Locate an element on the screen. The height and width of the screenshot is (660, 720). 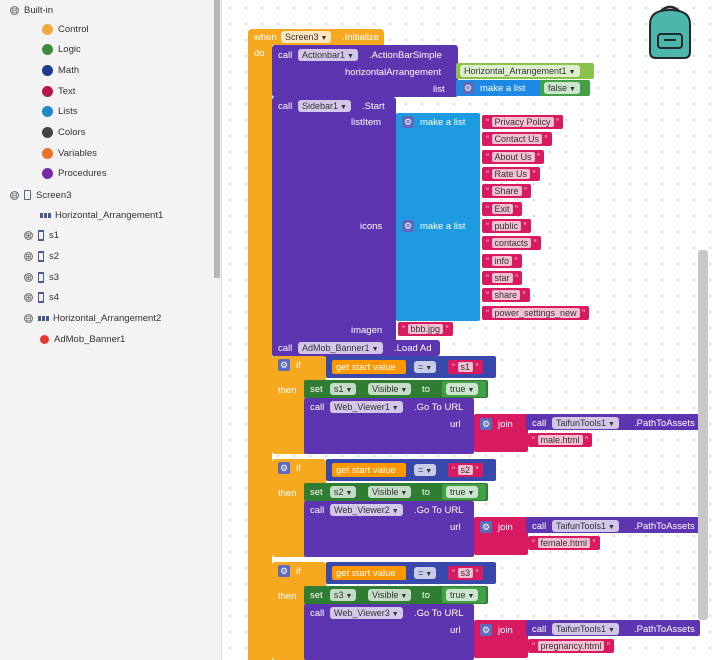
category-lists: Lists is located at coordinates (60, 112).